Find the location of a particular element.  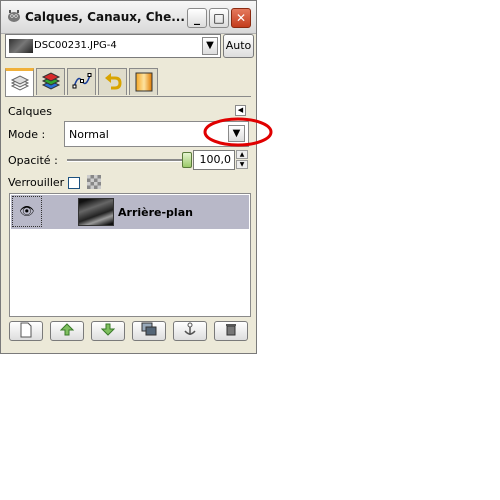

lock-label: Verrouiller : is located at coordinates (40, 182).